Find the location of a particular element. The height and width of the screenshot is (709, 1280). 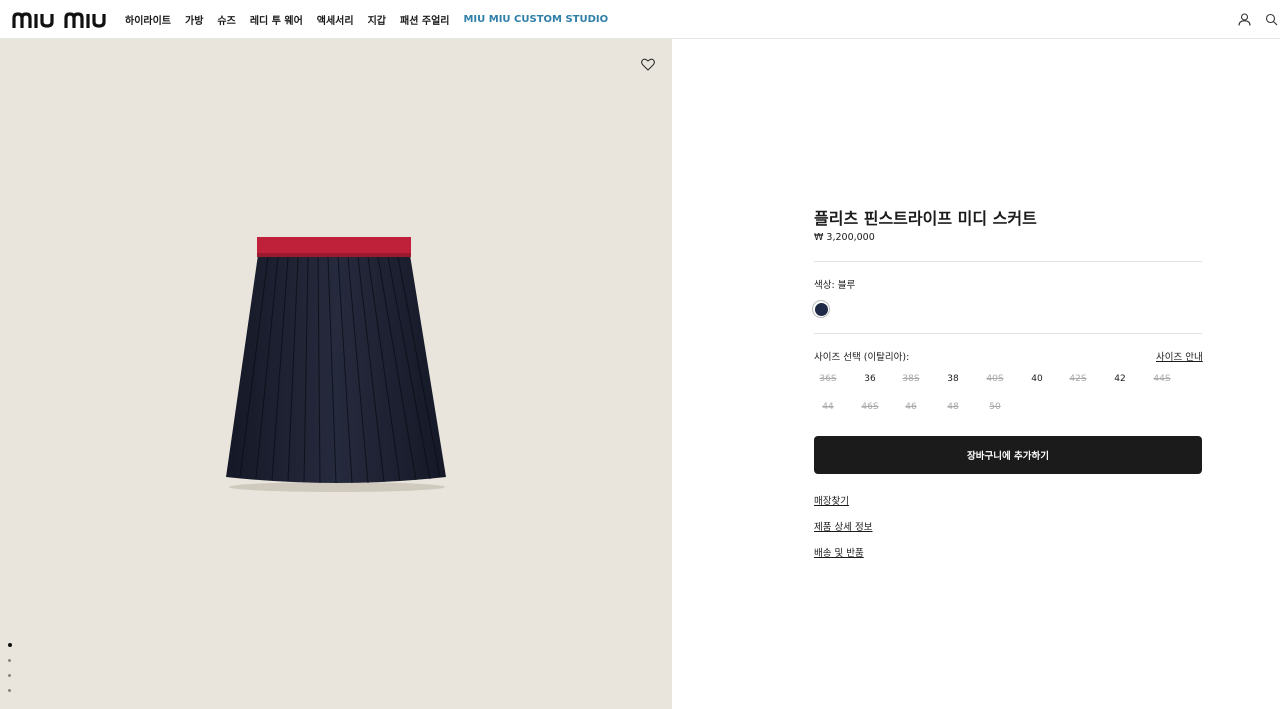

add-to-cart-button: 장바구니에 추가하기 is located at coordinates (1008, 455).